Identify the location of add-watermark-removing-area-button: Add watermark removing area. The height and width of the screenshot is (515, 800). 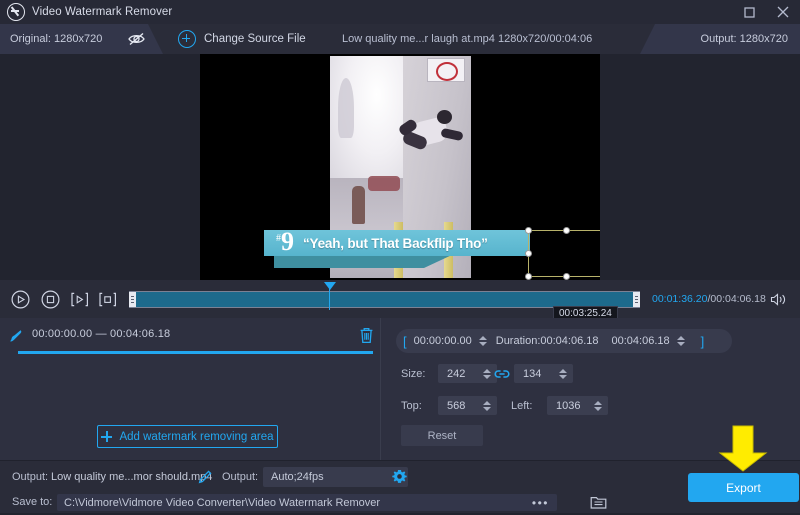
(187, 436).